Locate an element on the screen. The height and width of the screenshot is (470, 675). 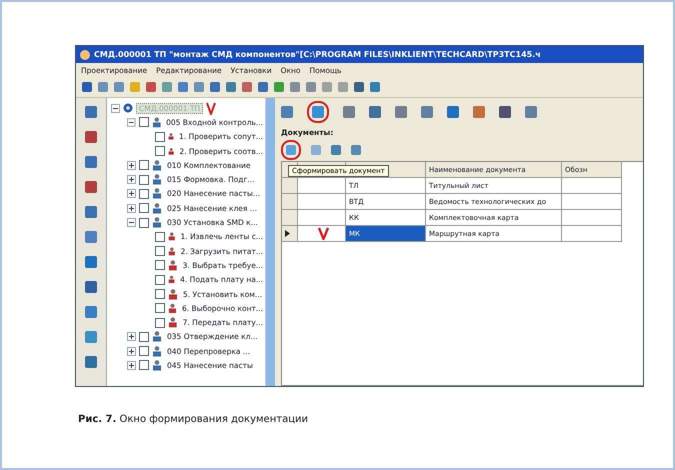
disc-icon is located at coordinates (128, 108).